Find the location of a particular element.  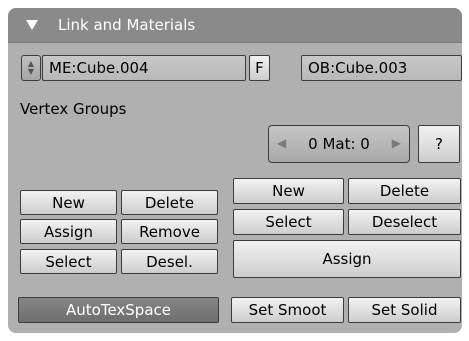

material-delete-button: Delete is located at coordinates (404, 191).